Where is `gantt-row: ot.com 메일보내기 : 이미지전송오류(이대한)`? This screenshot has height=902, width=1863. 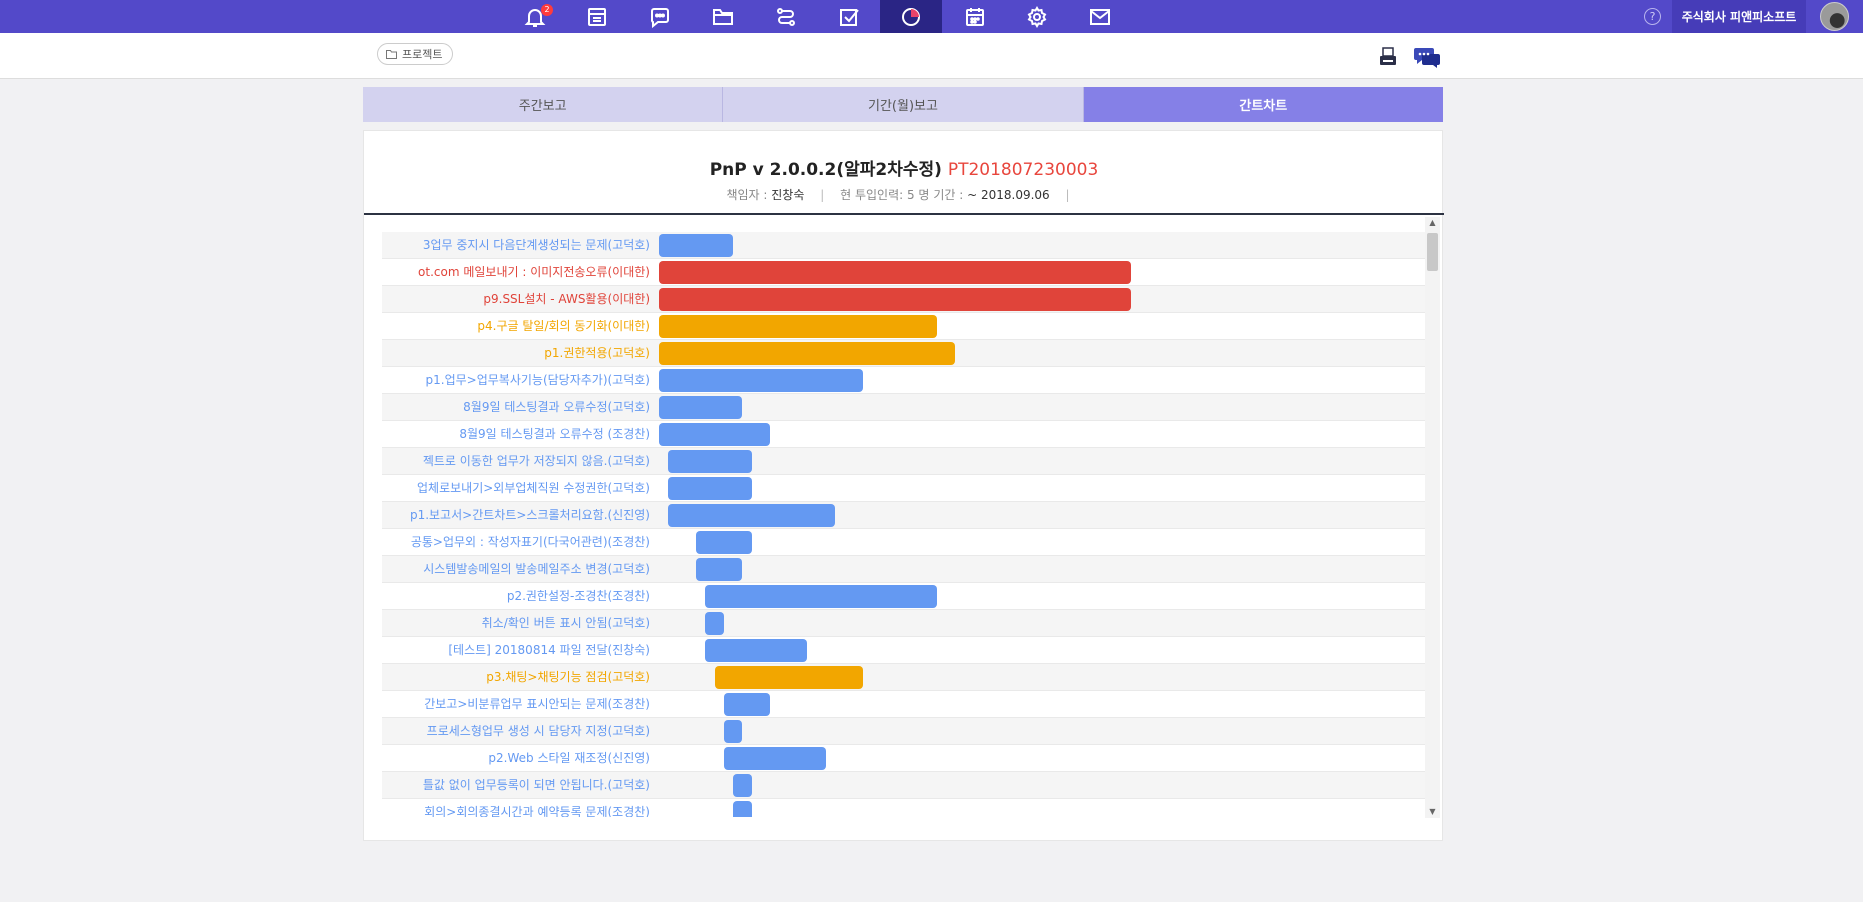 gantt-row: ot.com 메일보내기 : 이미지전송오류(이대한) is located at coordinates (903, 272).